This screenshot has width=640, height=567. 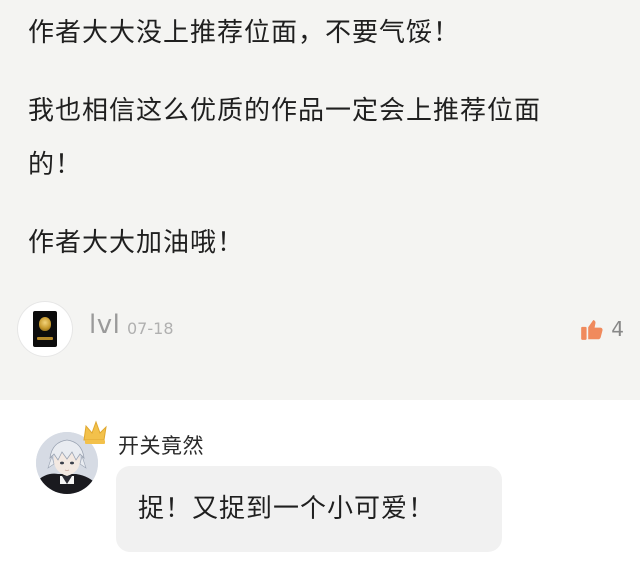 I want to click on comment-paragraph: 作者大大没上推荐位面，不要气馁！, so click(x=244, y=33).